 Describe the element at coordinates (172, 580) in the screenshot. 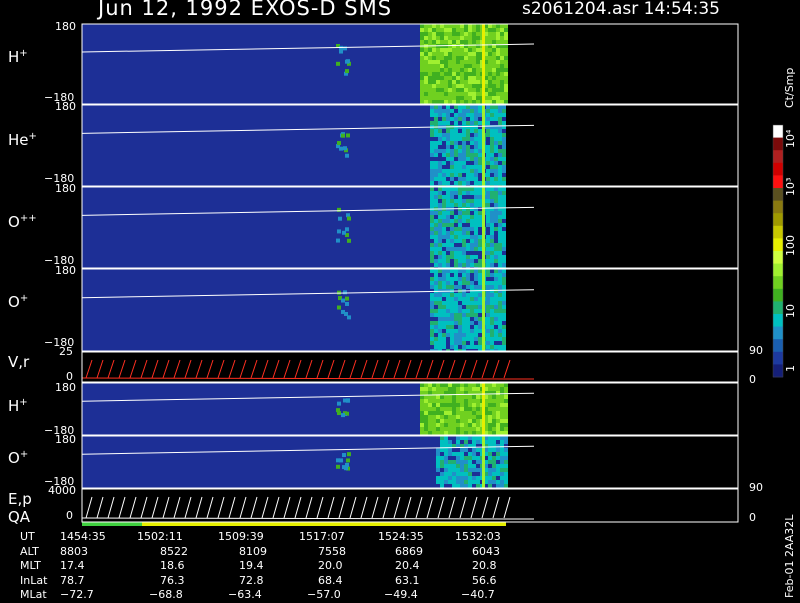

I see `cell: 76.3` at that location.